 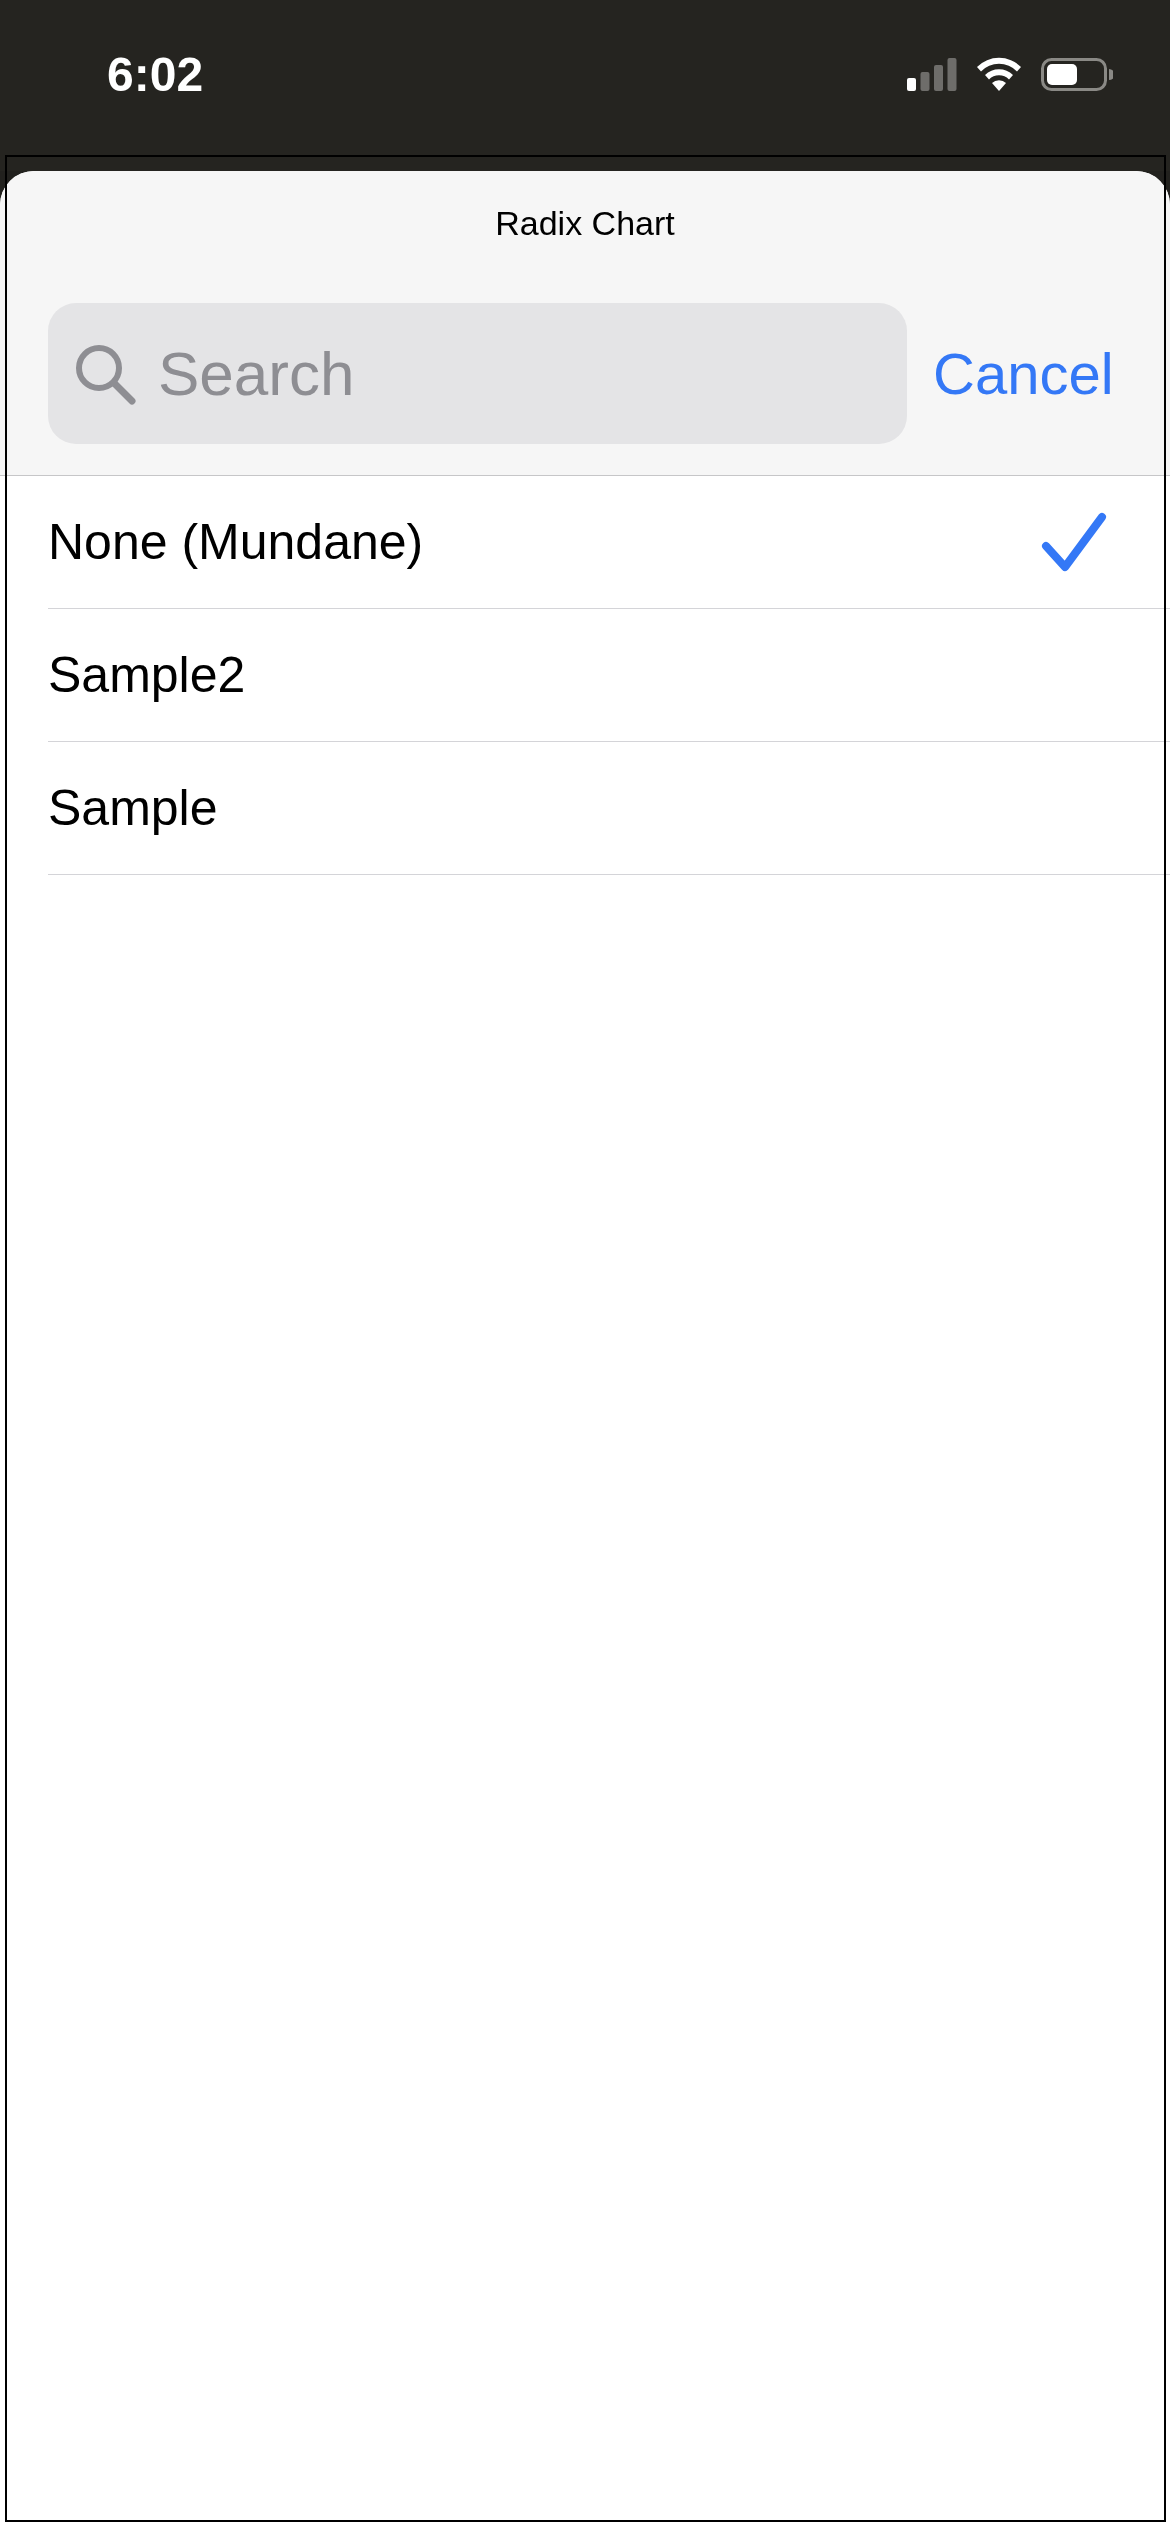 What do you see at coordinates (999, 74) in the screenshot?
I see `wifi-icon` at bounding box center [999, 74].